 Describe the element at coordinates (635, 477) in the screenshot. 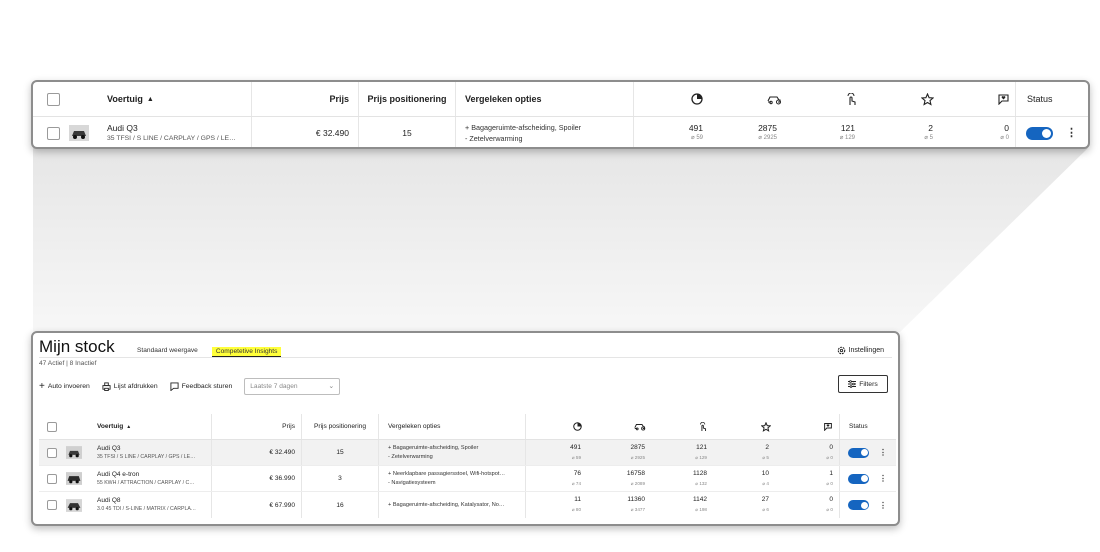

I see `stat-views: 16758 ⌀ 2089` at that location.